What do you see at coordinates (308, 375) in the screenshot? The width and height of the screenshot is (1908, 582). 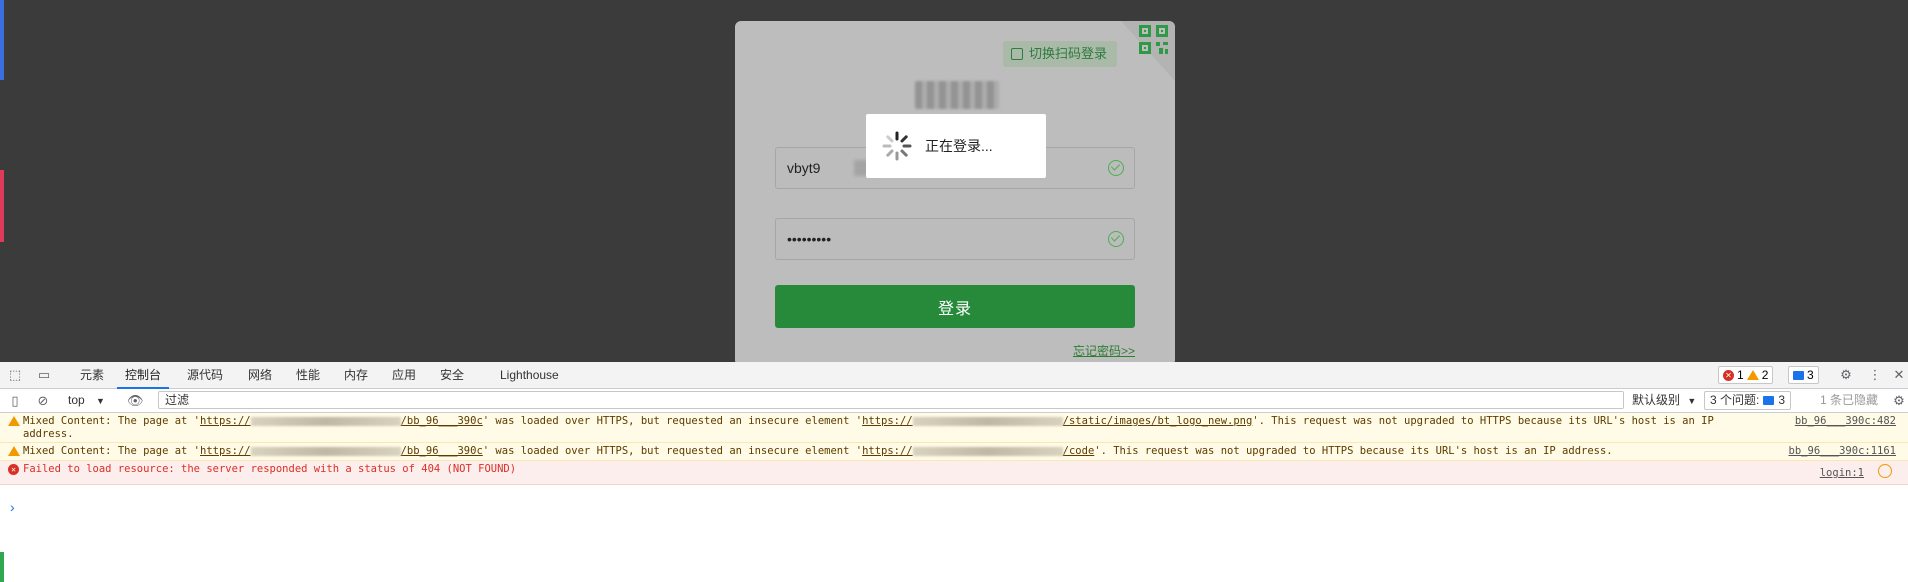 I see `tab-performance: 性能` at bounding box center [308, 375].